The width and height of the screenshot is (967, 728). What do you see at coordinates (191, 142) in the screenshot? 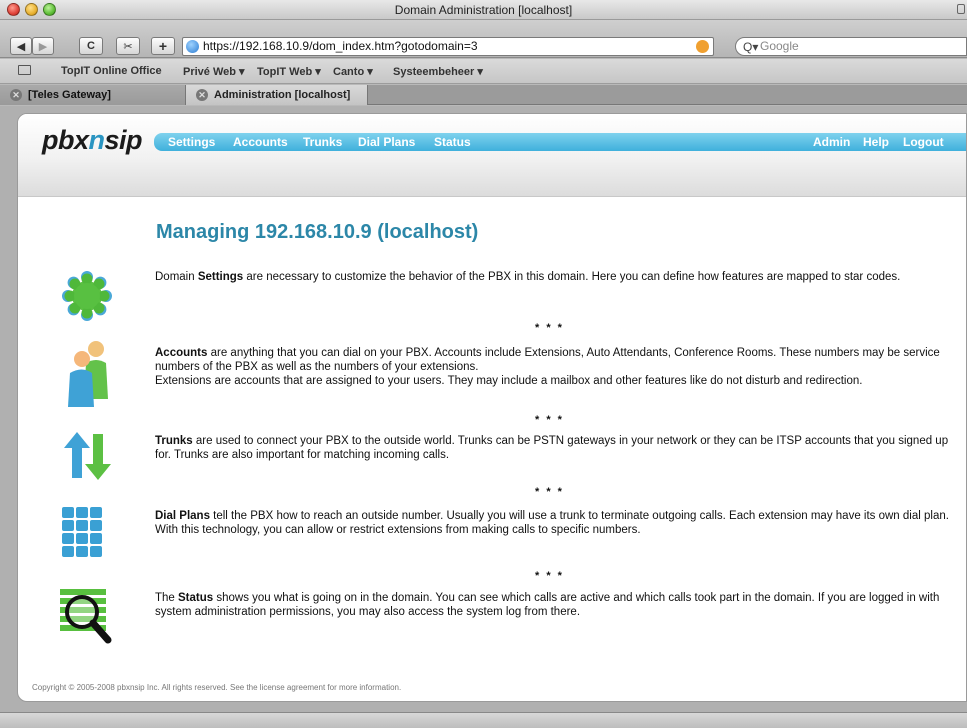
I see `nav-settings: Settings` at bounding box center [191, 142].